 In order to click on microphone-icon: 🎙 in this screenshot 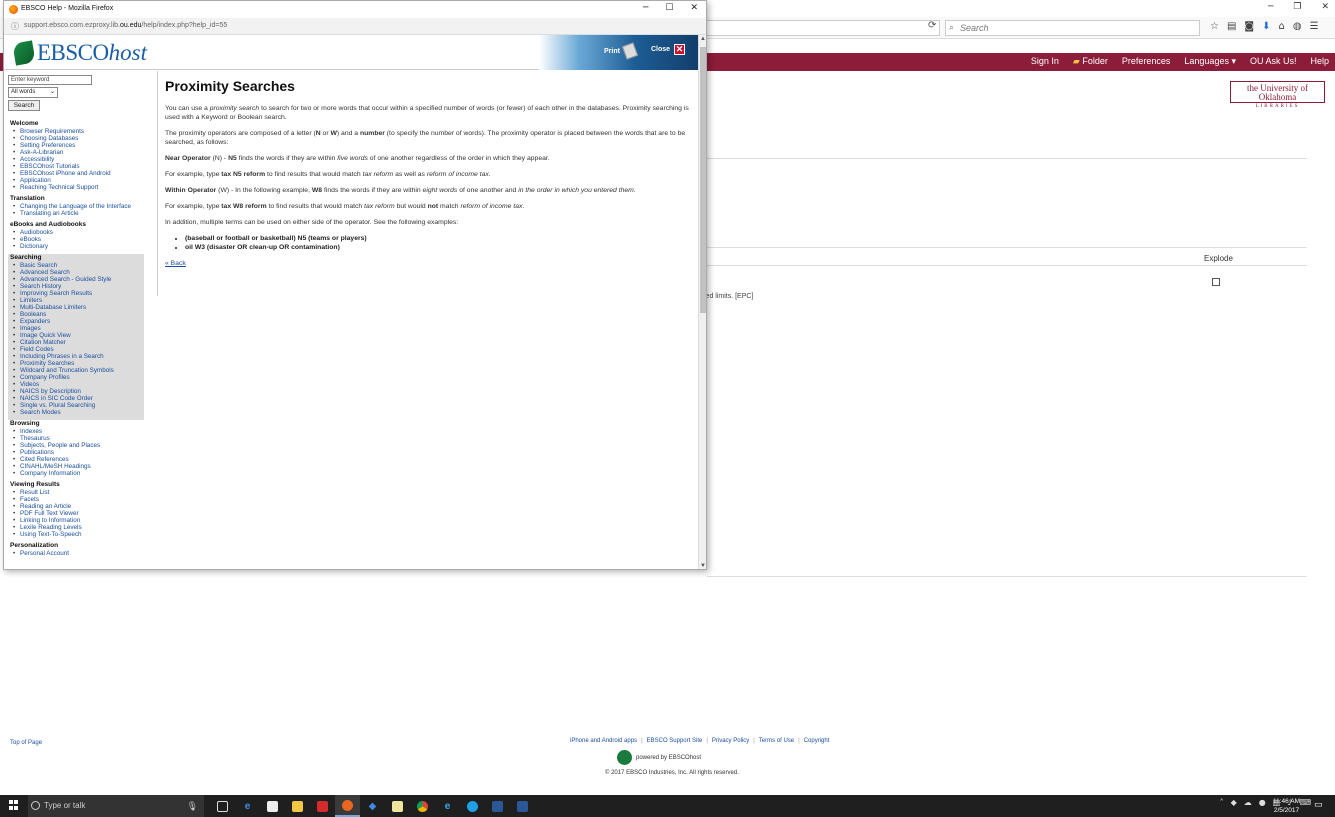, I will do `click(192, 806)`.